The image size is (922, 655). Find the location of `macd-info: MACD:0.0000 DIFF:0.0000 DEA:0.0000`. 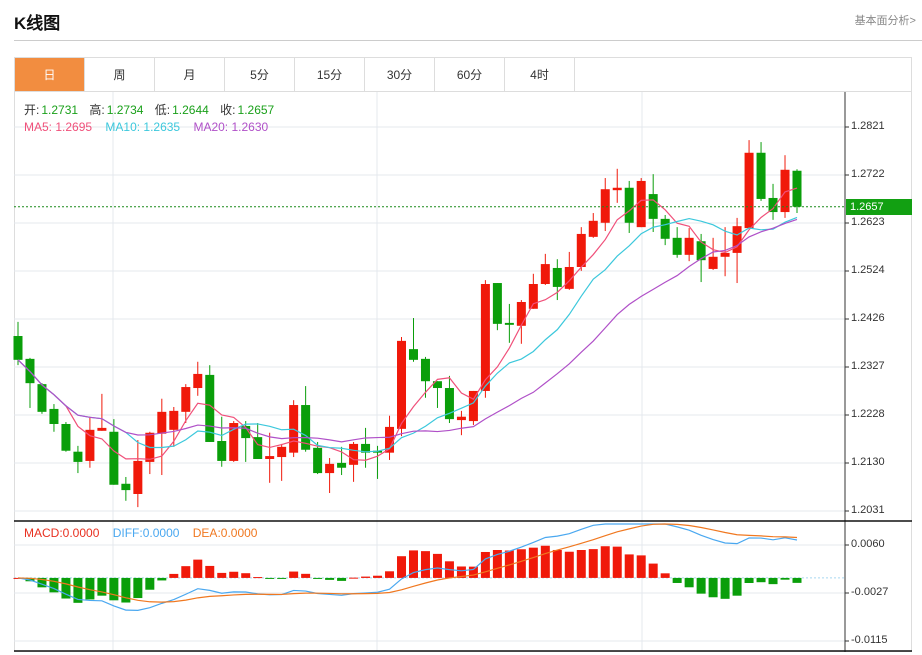

macd-info: MACD:0.0000 DIFF:0.0000 DEA:0.0000 is located at coordinates (141, 533).